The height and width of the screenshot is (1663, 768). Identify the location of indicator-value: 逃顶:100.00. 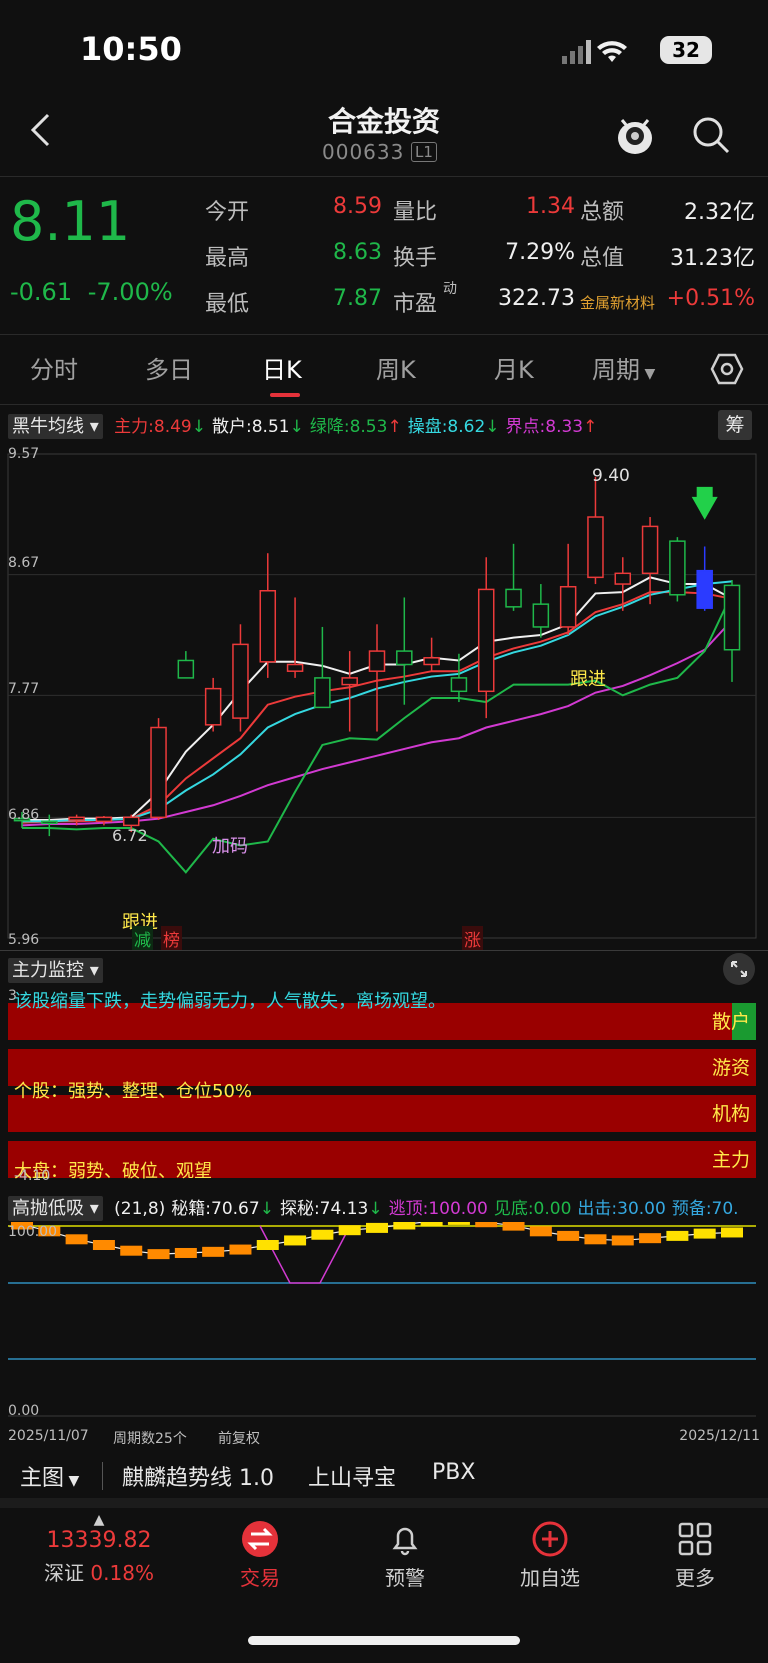
(438, 1209).